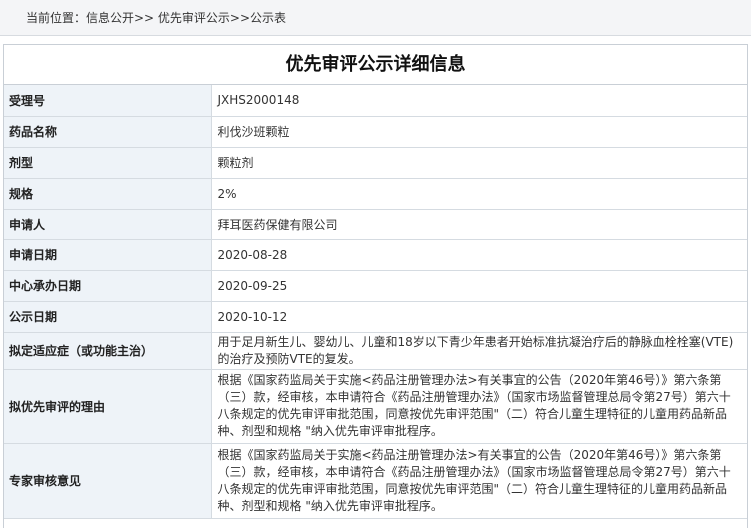 The width and height of the screenshot is (751, 528). I want to click on center-date-label: 中心承办日期, so click(108, 286).